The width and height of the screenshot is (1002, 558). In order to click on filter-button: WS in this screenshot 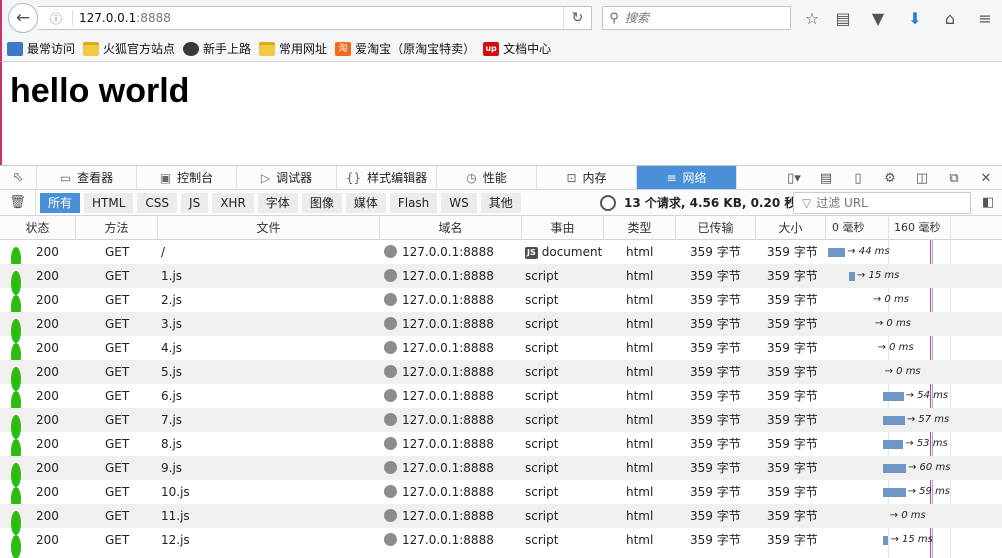, I will do `click(459, 202)`.